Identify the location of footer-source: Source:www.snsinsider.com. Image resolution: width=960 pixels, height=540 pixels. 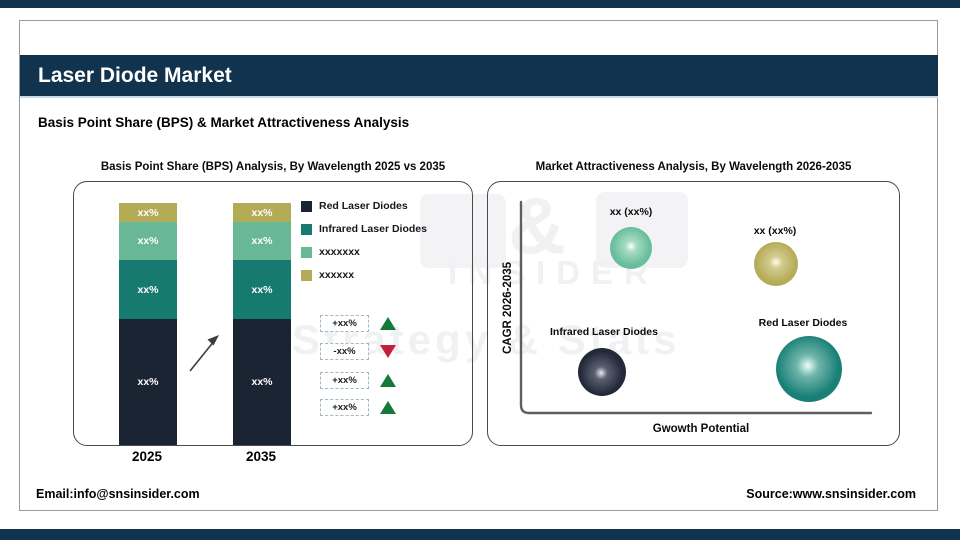
(831, 494).